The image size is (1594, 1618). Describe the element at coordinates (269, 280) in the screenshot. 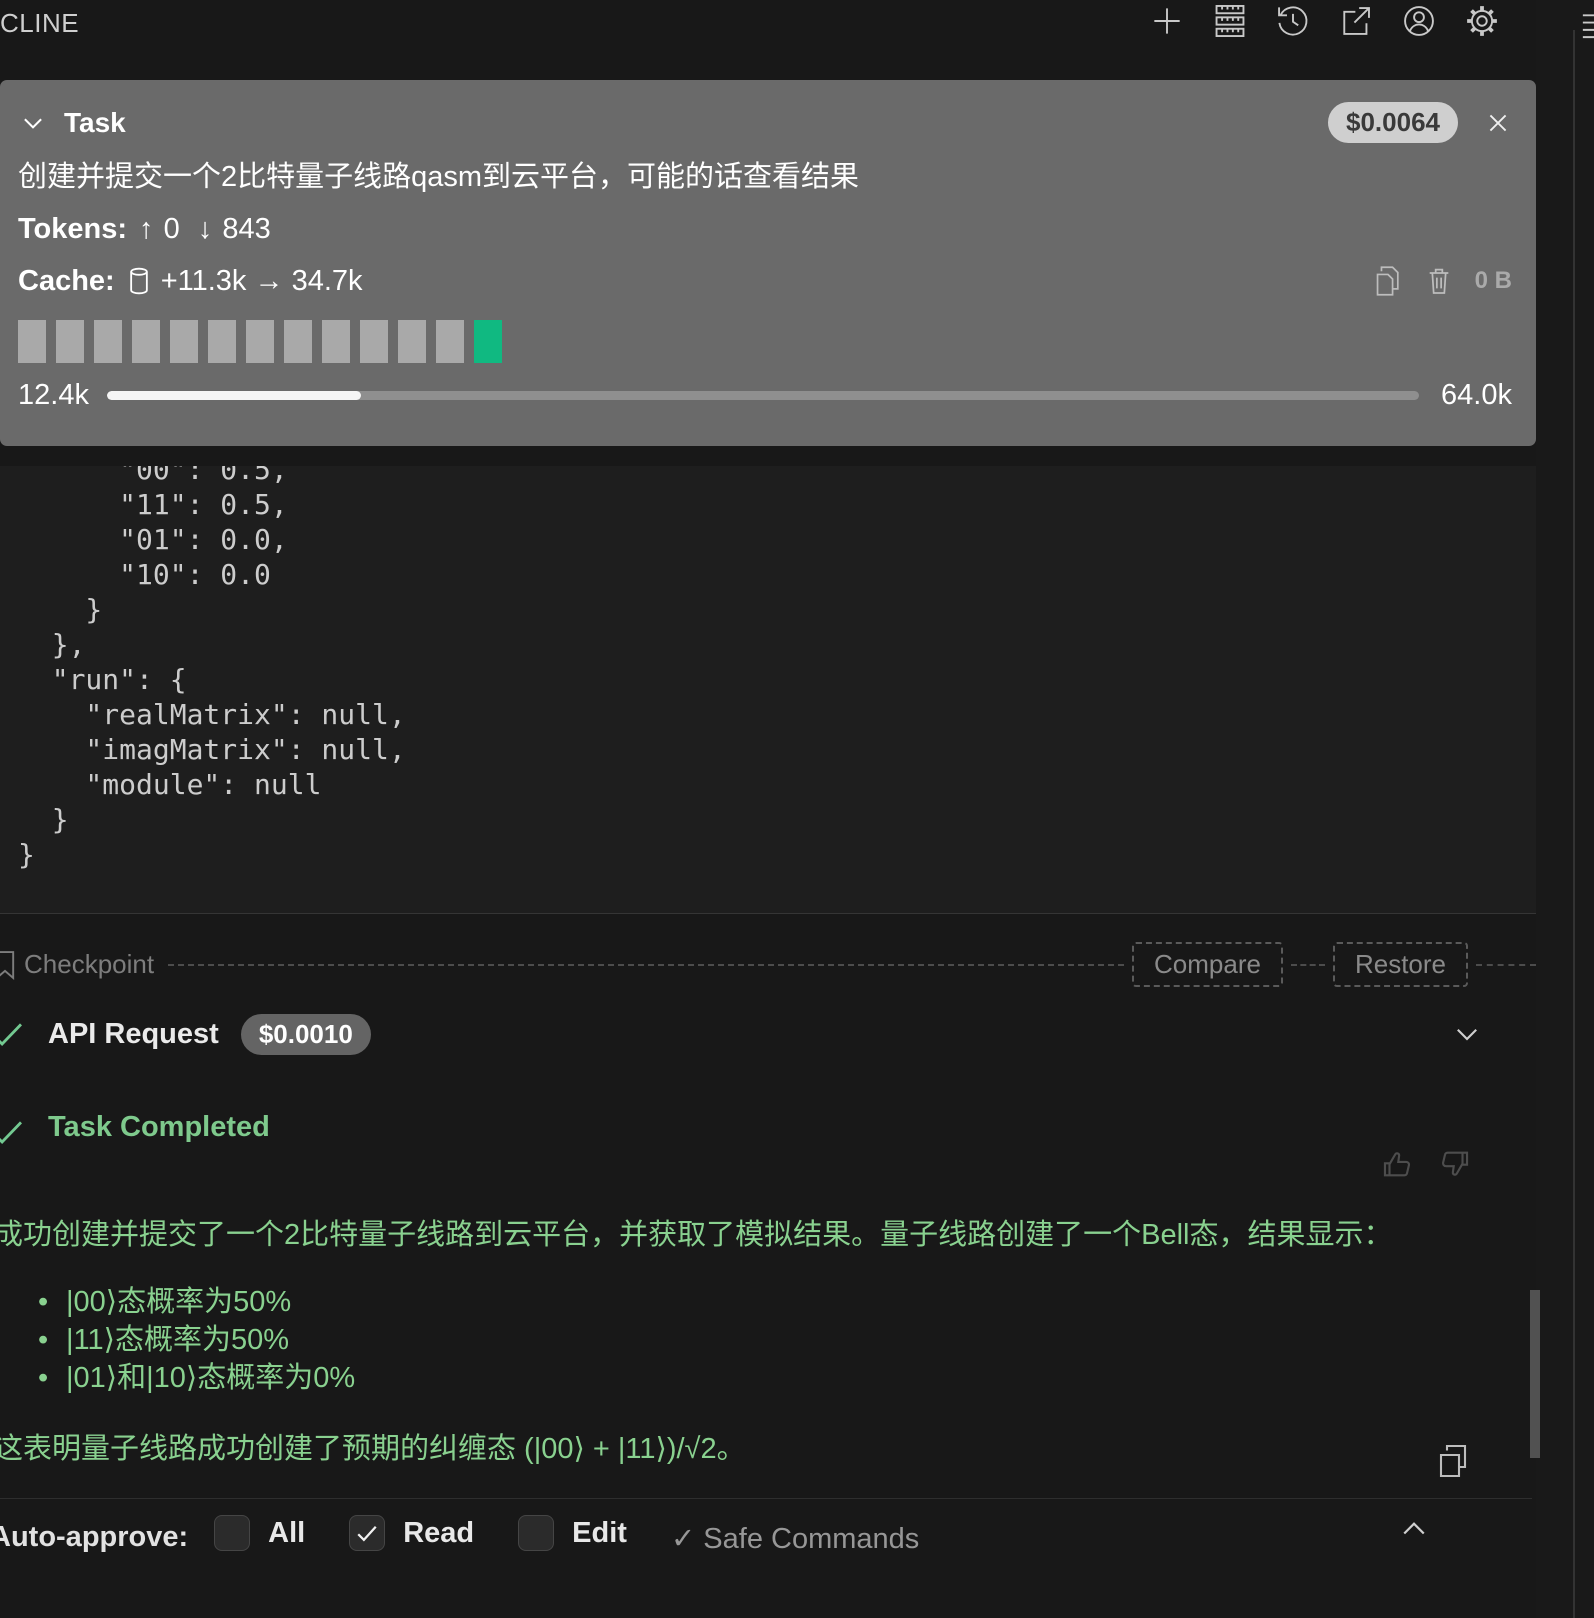

I see `arrow-right-icon: →` at that location.